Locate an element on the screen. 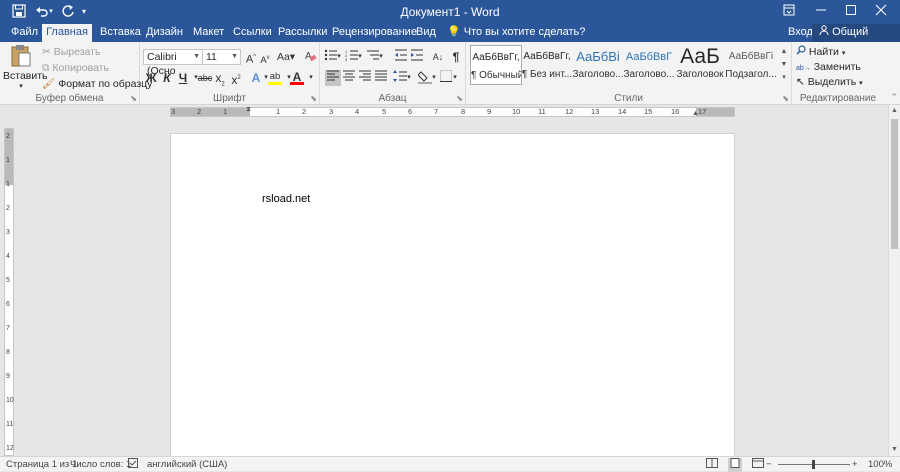 The width and height of the screenshot is (900, 472). word-count: Число слов: 1 is located at coordinates (100, 464).